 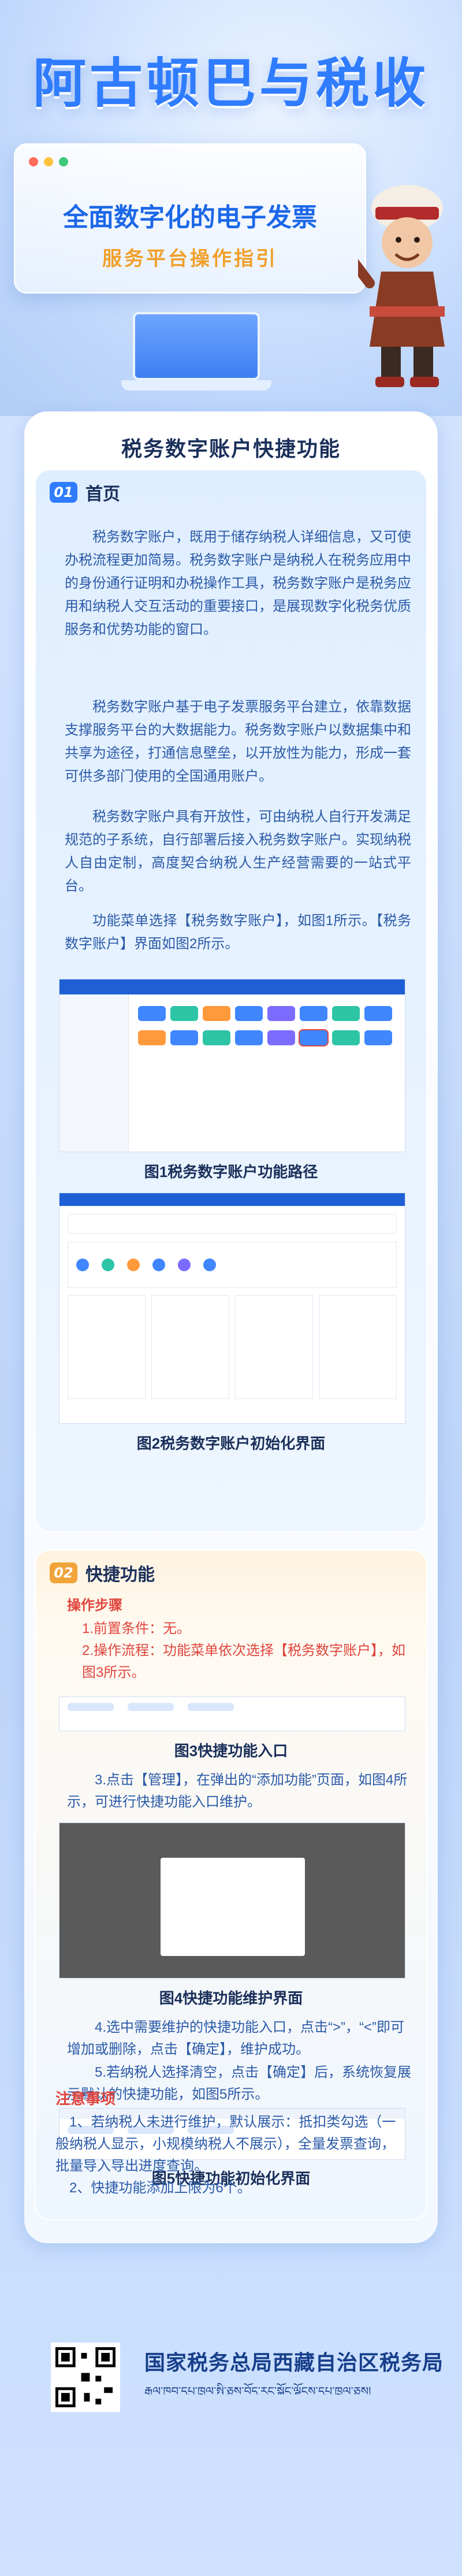 What do you see at coordinates (33, 161) in the screenshot?
I see `red-dot-icon` at bounding box center [33, 161].